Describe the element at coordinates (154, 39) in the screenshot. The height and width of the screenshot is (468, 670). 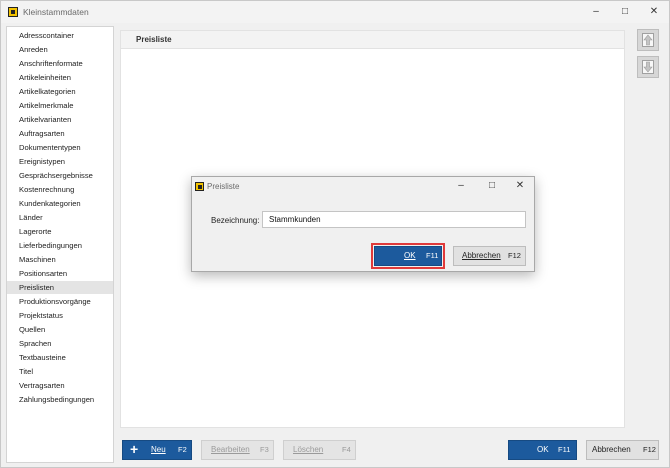
I see `column-header-label: Preisliste` at that location.